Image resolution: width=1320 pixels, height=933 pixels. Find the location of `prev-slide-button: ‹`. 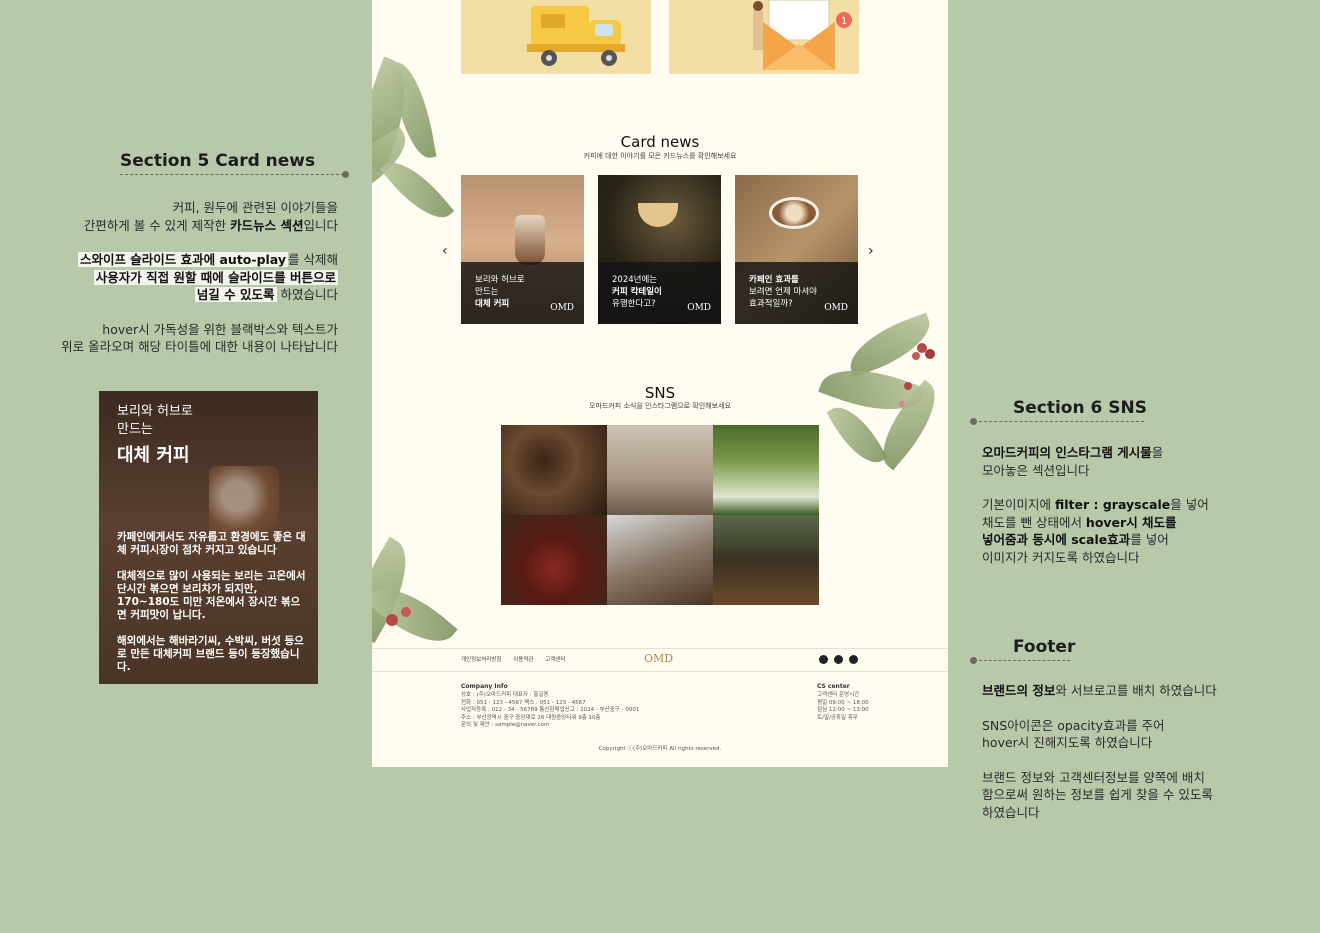

prev-slide-button: ‹ is located at coordinates (445, 251).